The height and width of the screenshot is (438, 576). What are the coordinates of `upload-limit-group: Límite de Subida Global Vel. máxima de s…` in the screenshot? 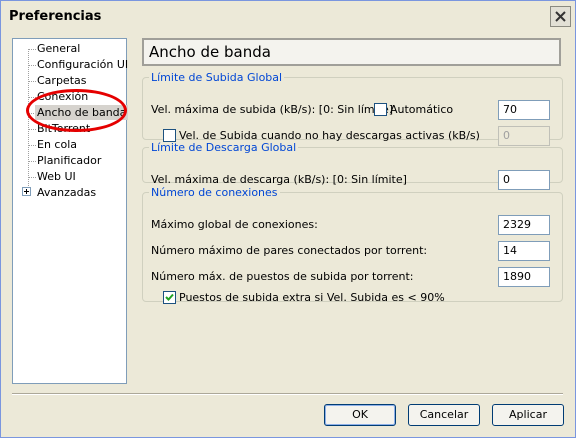 It's located at (352, 108).